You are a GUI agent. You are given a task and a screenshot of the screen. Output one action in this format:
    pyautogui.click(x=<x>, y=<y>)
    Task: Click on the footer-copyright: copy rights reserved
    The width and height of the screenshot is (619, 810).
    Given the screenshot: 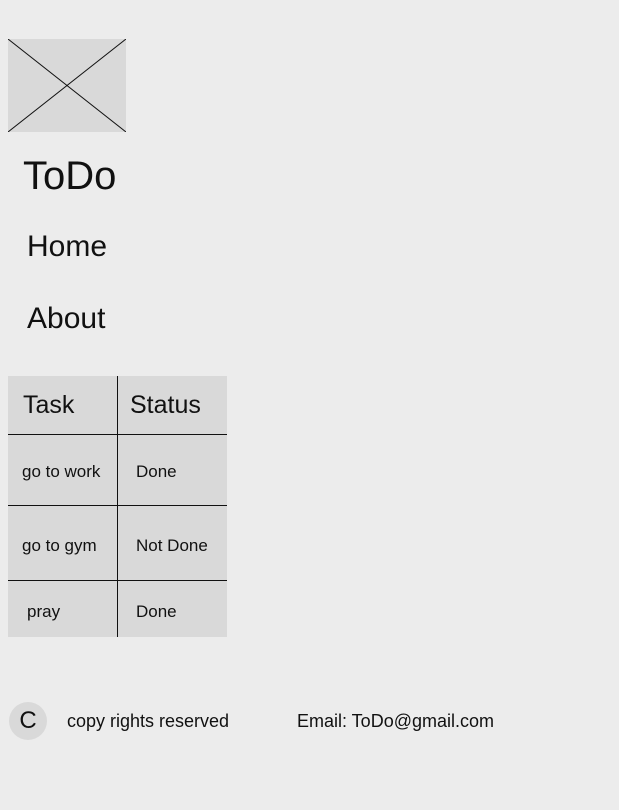 What is the action you would take?
    pyautogui.click(x=148, y=721)
    